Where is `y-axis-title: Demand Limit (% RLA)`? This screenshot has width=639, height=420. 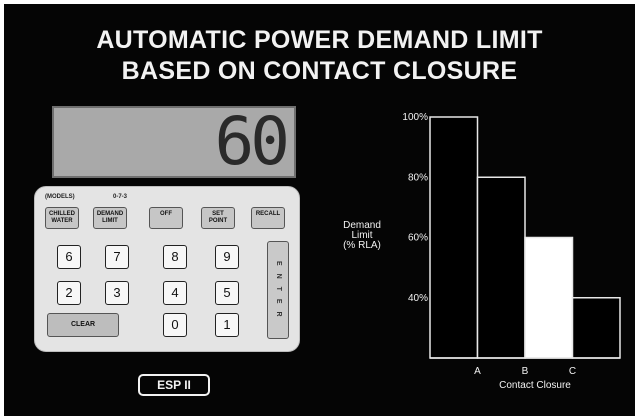
y-axis-title: Demand Limit (% RLA) is located at coordinates (362, 235).